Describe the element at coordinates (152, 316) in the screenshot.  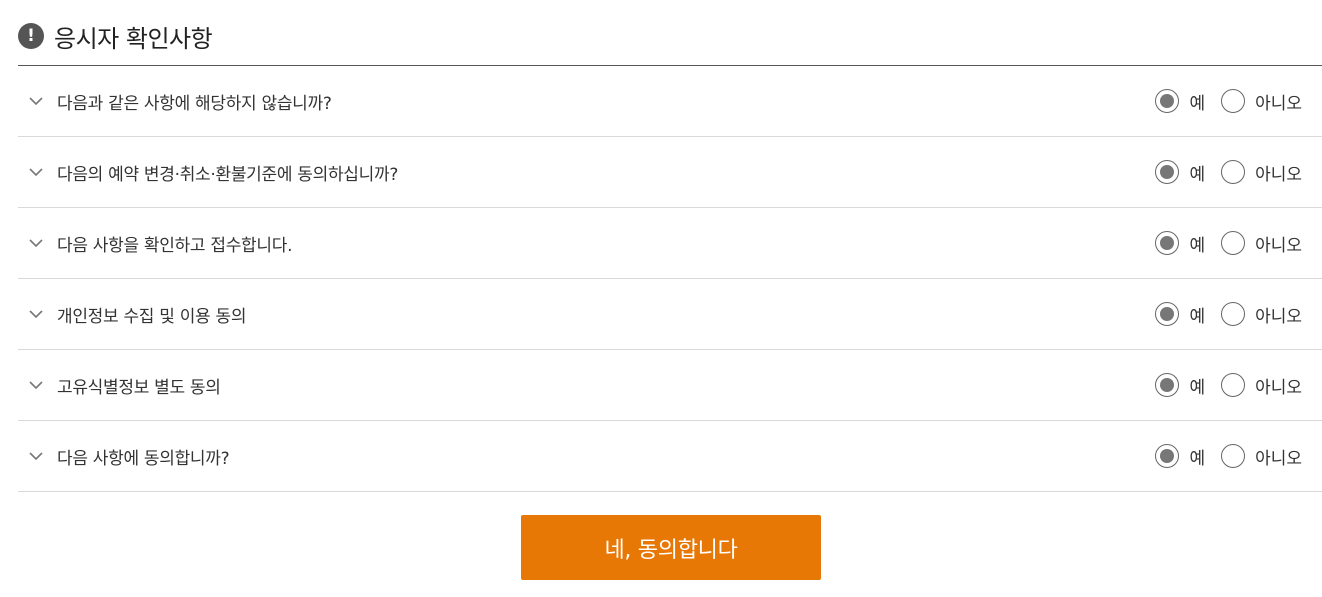
I see `confirmation-label: 개인정보 수집 및 이용 동의` at that location.